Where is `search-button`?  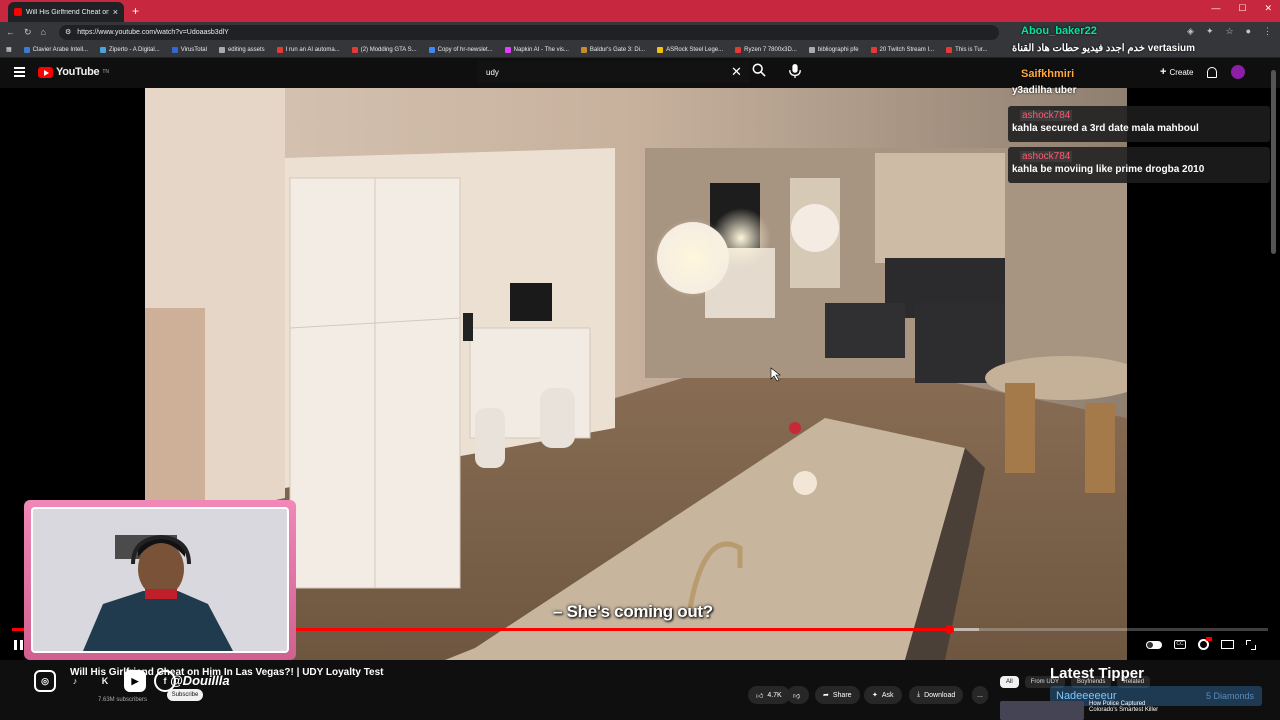 search-button is located at coordinates (761, 72).